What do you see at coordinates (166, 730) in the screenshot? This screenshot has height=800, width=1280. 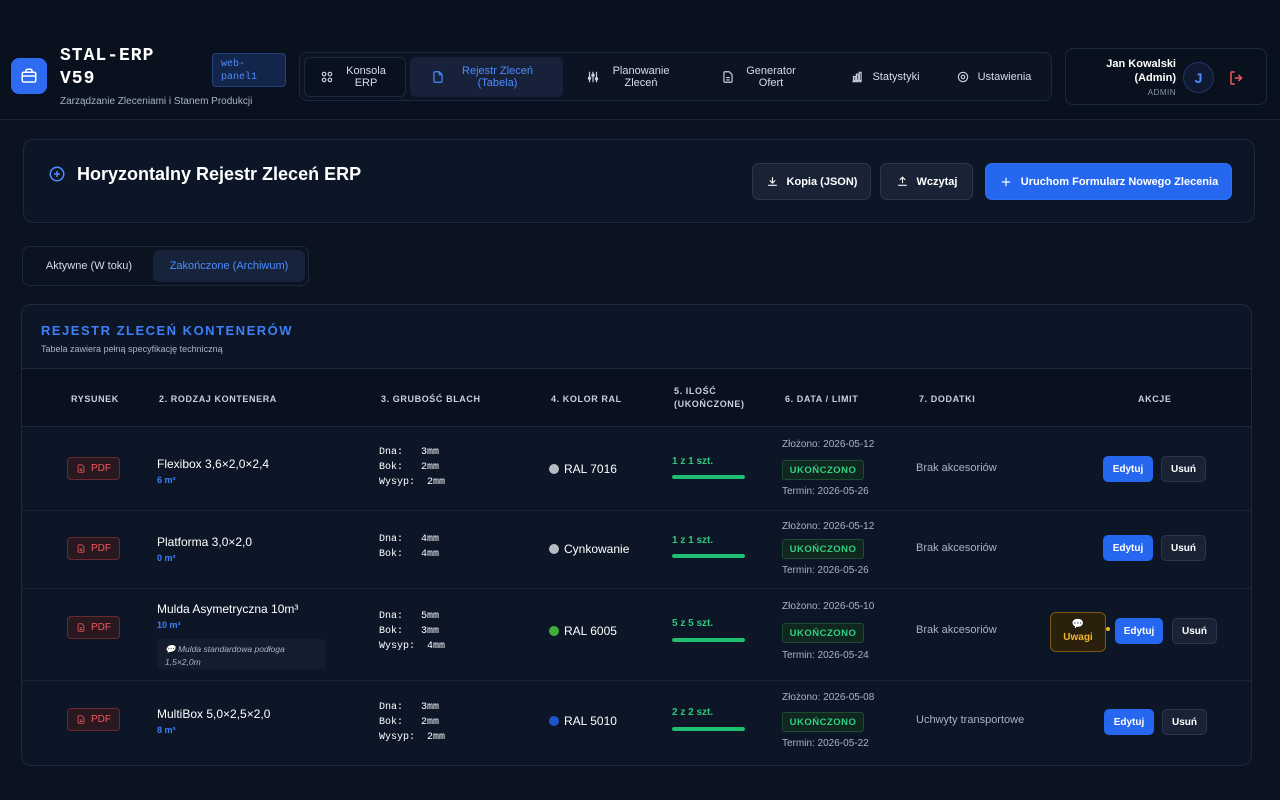 I see `container-volume: 8 m³` at bounding box center [166, 730].